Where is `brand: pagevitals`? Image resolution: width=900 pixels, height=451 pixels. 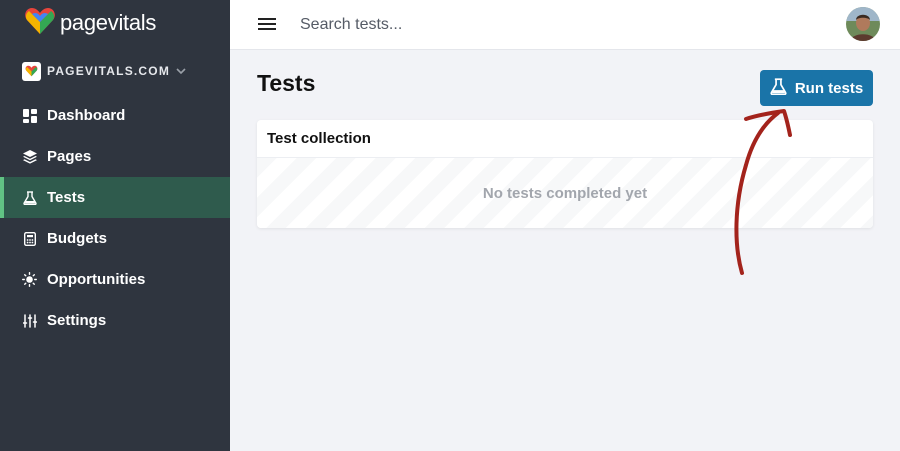
brand: pagevitals is located at coordinates (90, 23).